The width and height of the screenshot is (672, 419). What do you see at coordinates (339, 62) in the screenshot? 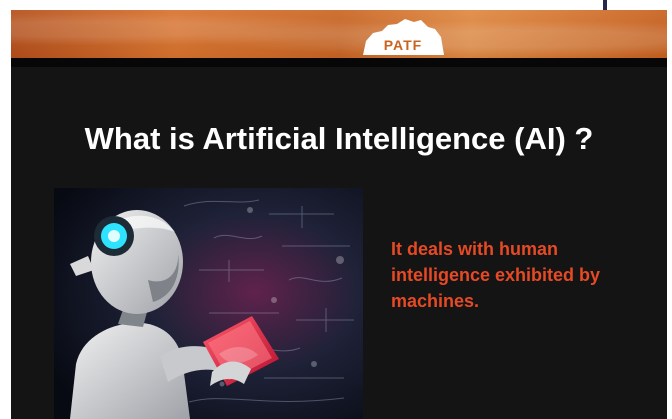
I see `header-divider` at bounding box center [339, 62].